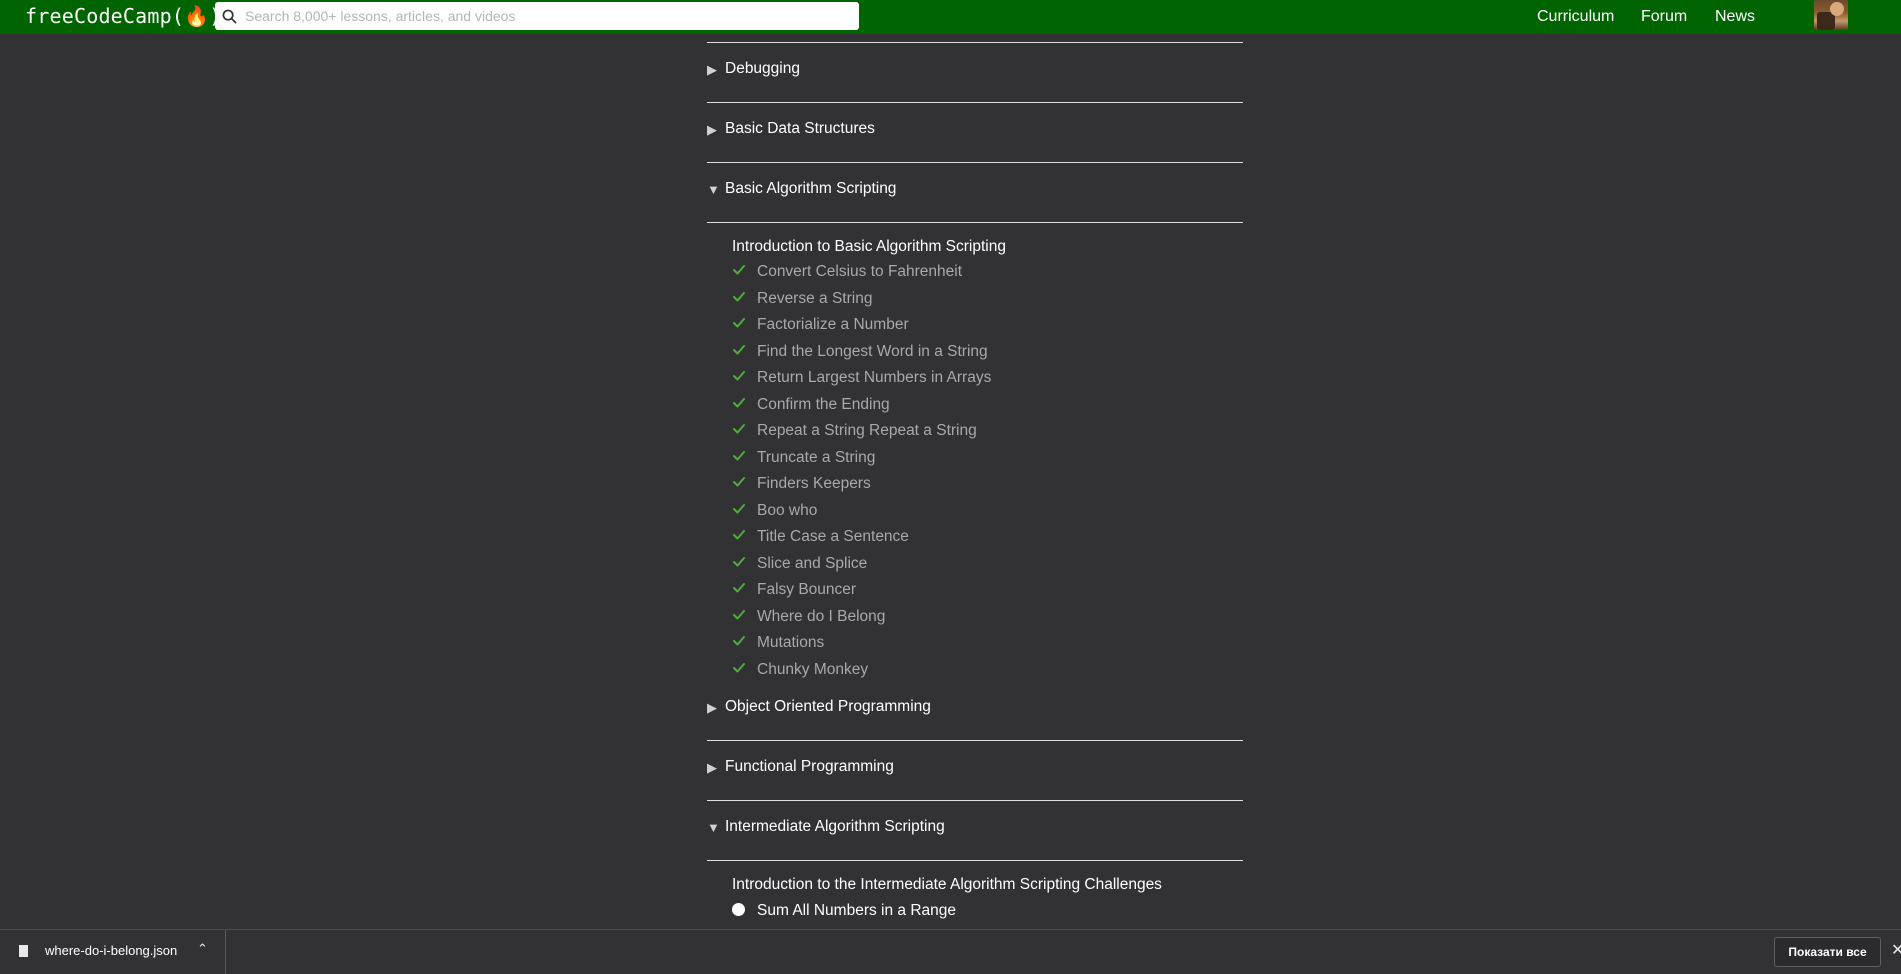 The image size is (1901, 974). Describe the element at coordinates (229, 16) in the screenshot. I see `search-icon` at that location.